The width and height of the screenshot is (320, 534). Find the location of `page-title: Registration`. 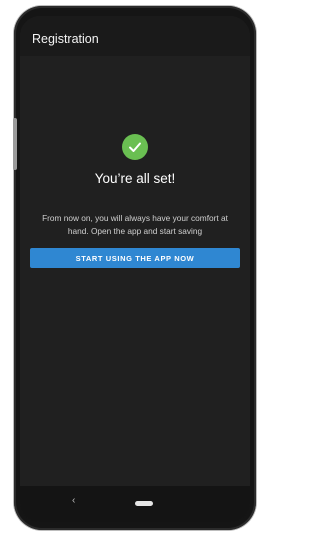

page-title: Registration is located at coordinates (65, 39).